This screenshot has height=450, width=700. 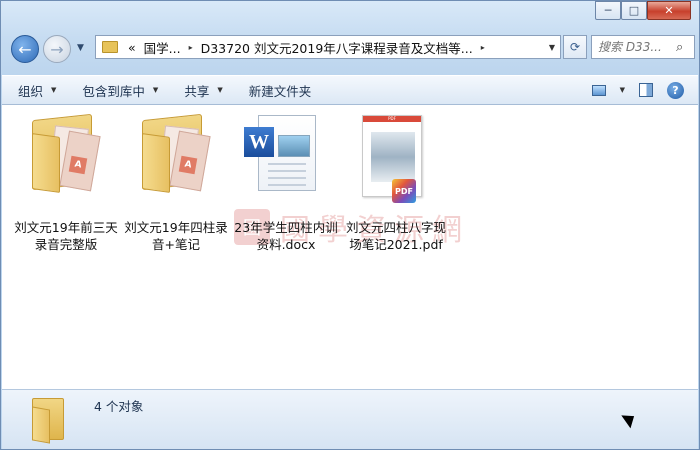 I want to click on preview-pane-icon, so click(x=646, y=90).